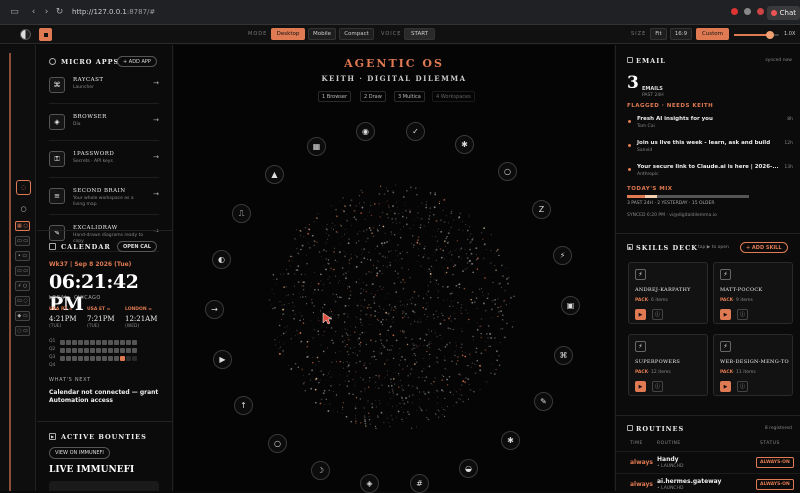 The image size is (800, 493). What do you see at coordinates (710, 124) in the screenshot?
I see `email-row: Fresh AI insights for you Tom Cai 8h` at bounding box center [710, 124].